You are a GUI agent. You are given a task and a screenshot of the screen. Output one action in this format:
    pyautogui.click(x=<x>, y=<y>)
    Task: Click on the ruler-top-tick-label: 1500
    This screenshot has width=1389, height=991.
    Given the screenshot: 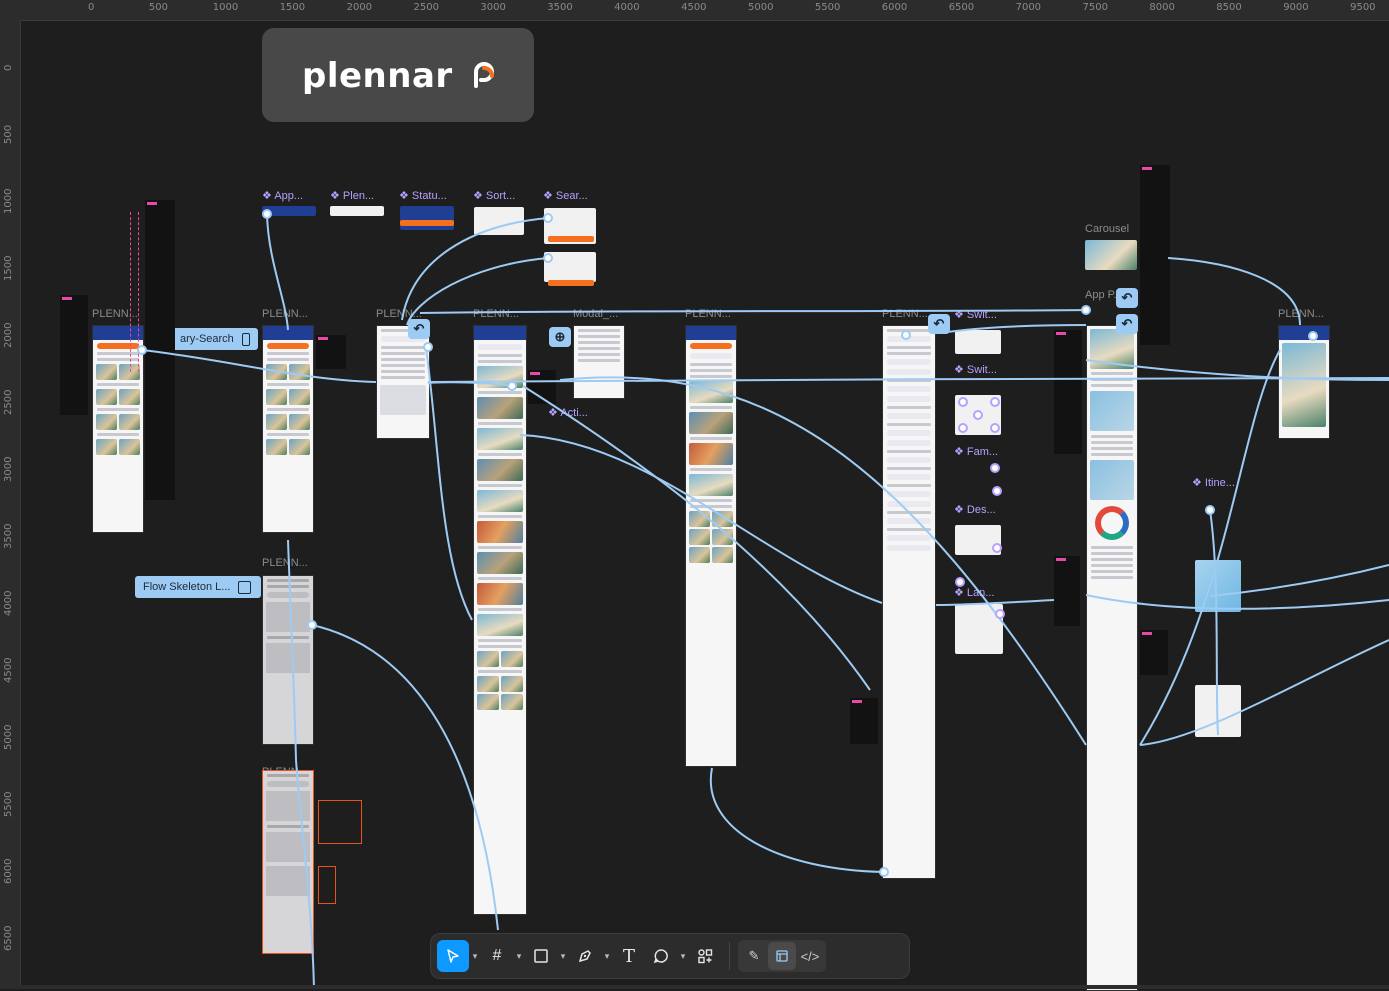 What is the action you would take?
    pyautogui.click(x=292, y=7)
    